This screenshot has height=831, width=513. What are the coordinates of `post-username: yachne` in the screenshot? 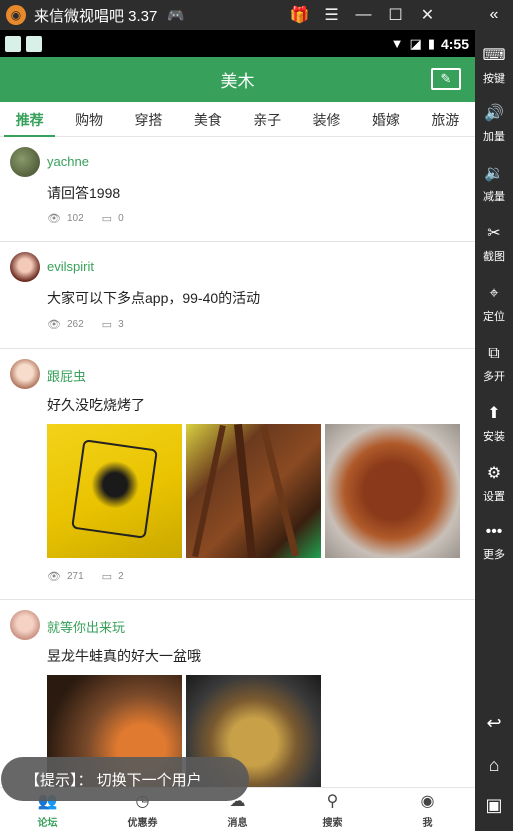 It's located at (68, 161).